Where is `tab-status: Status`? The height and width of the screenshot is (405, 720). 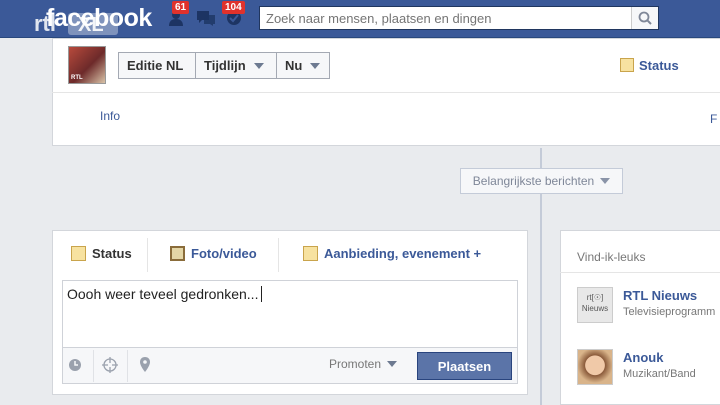
tab-status: Status is located at coordinates (101, 253).